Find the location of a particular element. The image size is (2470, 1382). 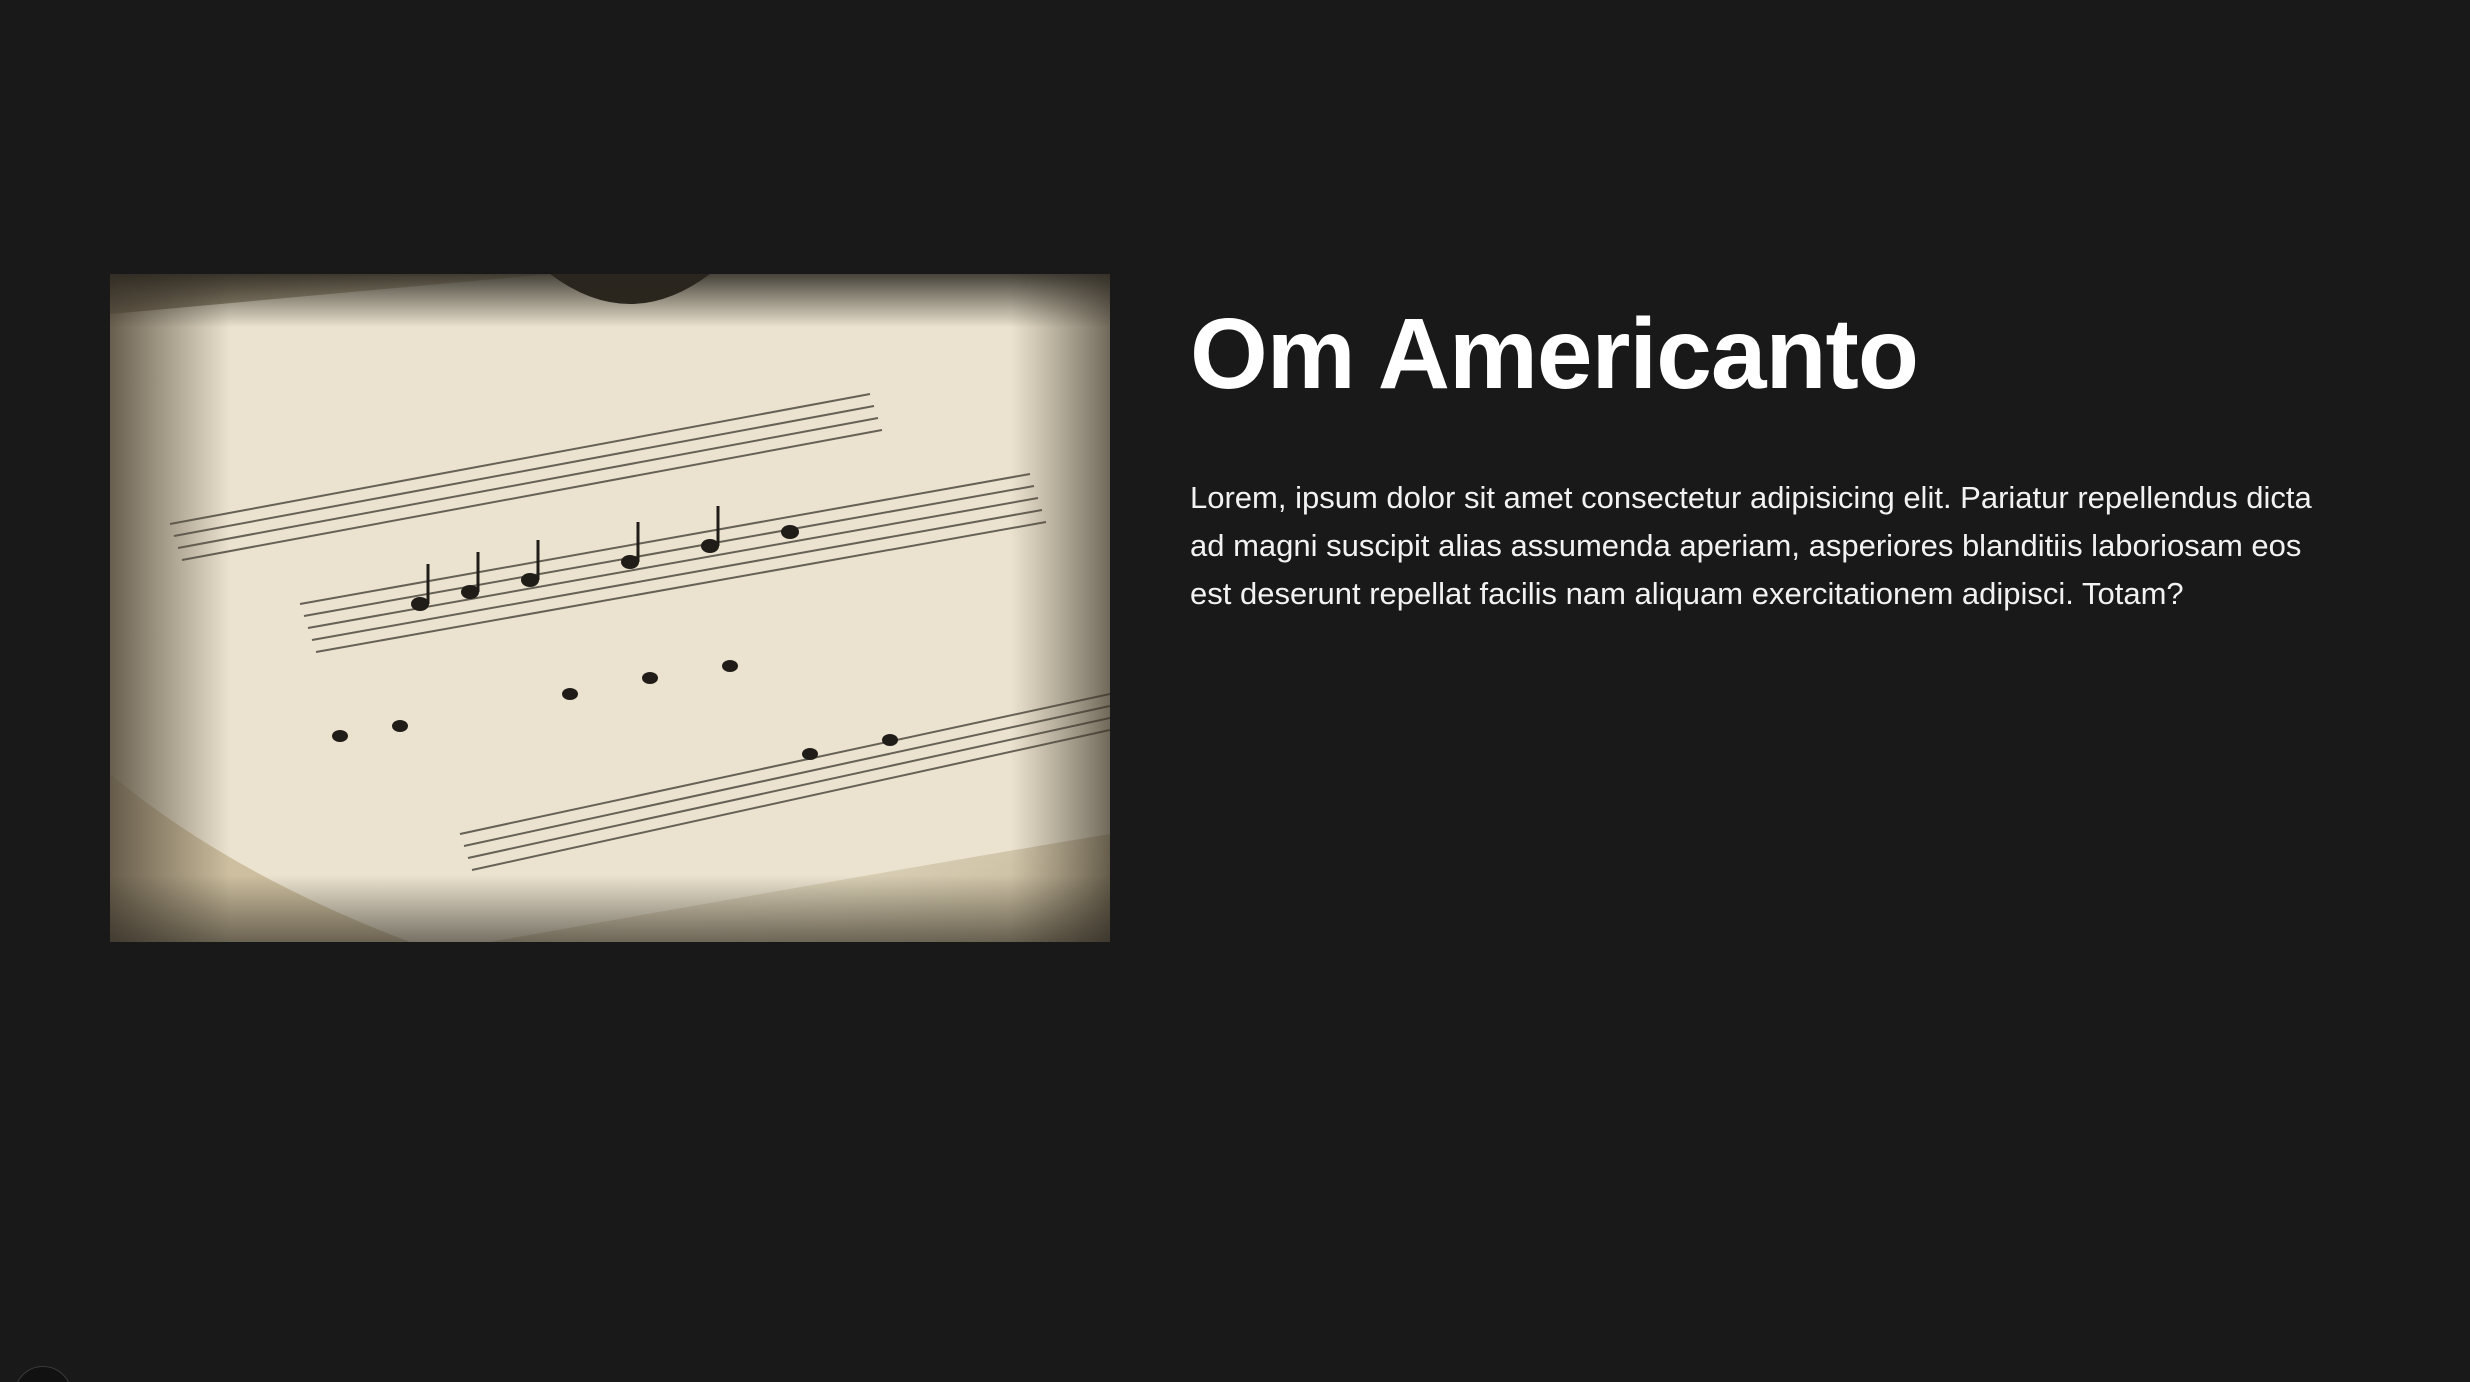

page-title: Om Americanto is located at coordinates (1554, 354).